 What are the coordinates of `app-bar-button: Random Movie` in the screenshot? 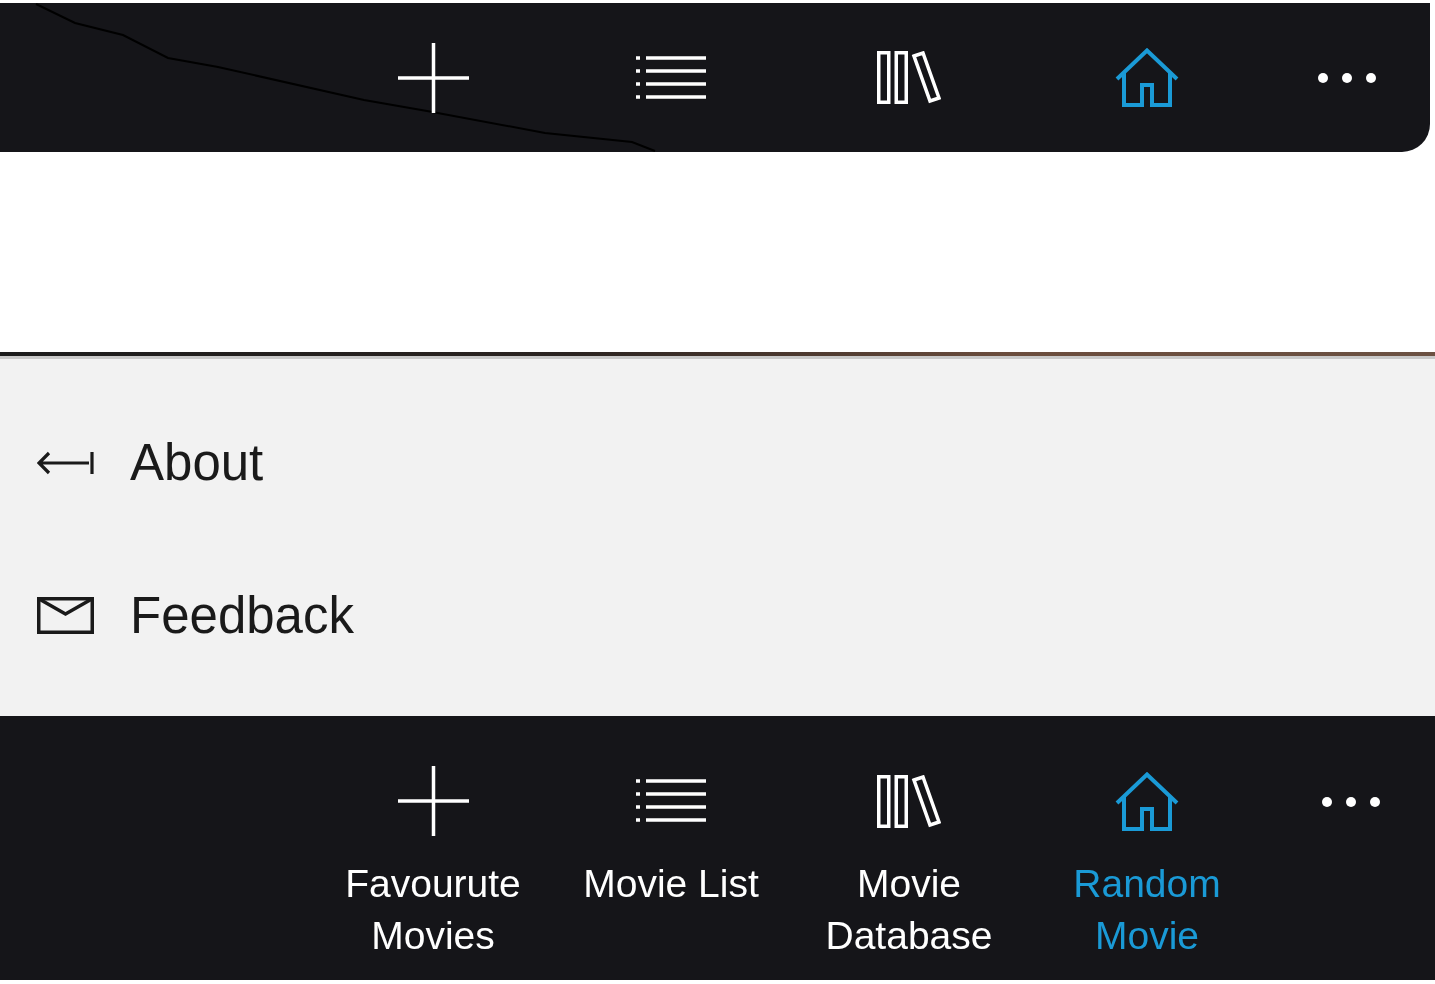 It's located at (1147, 841).